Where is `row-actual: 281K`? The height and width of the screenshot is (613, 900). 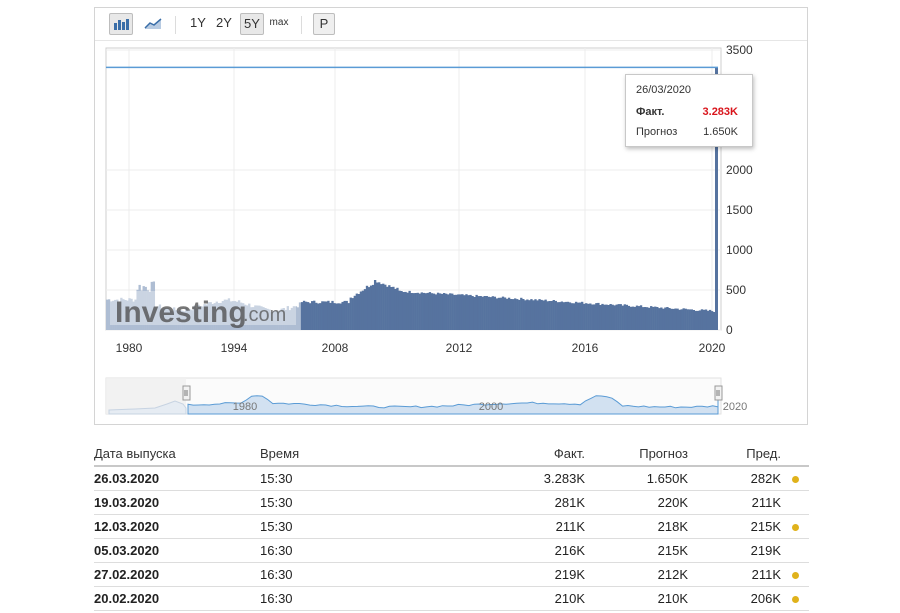
row-actual: 281K is located at coordinates (522, 502).